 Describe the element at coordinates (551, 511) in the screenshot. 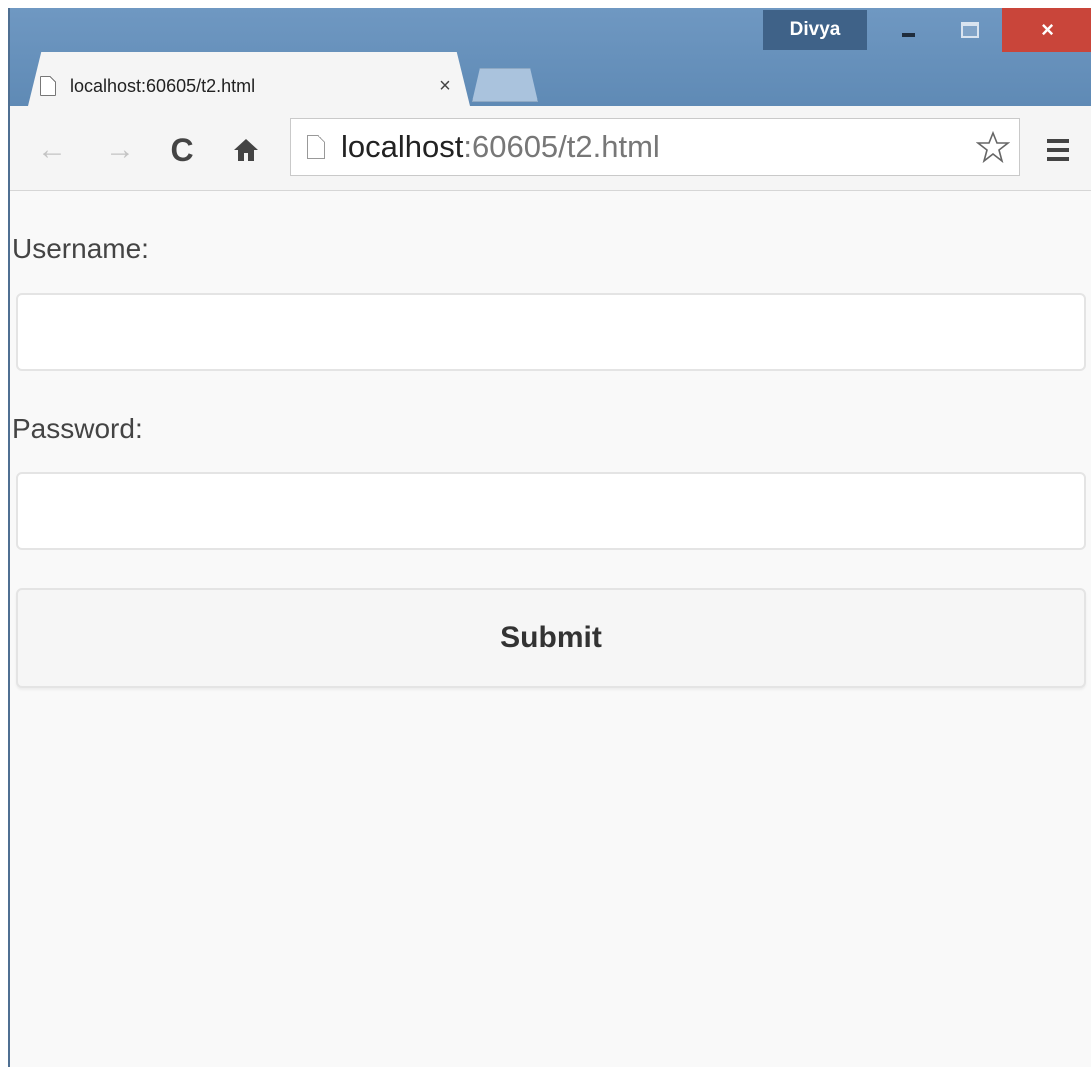

I see `password-input` at that location.